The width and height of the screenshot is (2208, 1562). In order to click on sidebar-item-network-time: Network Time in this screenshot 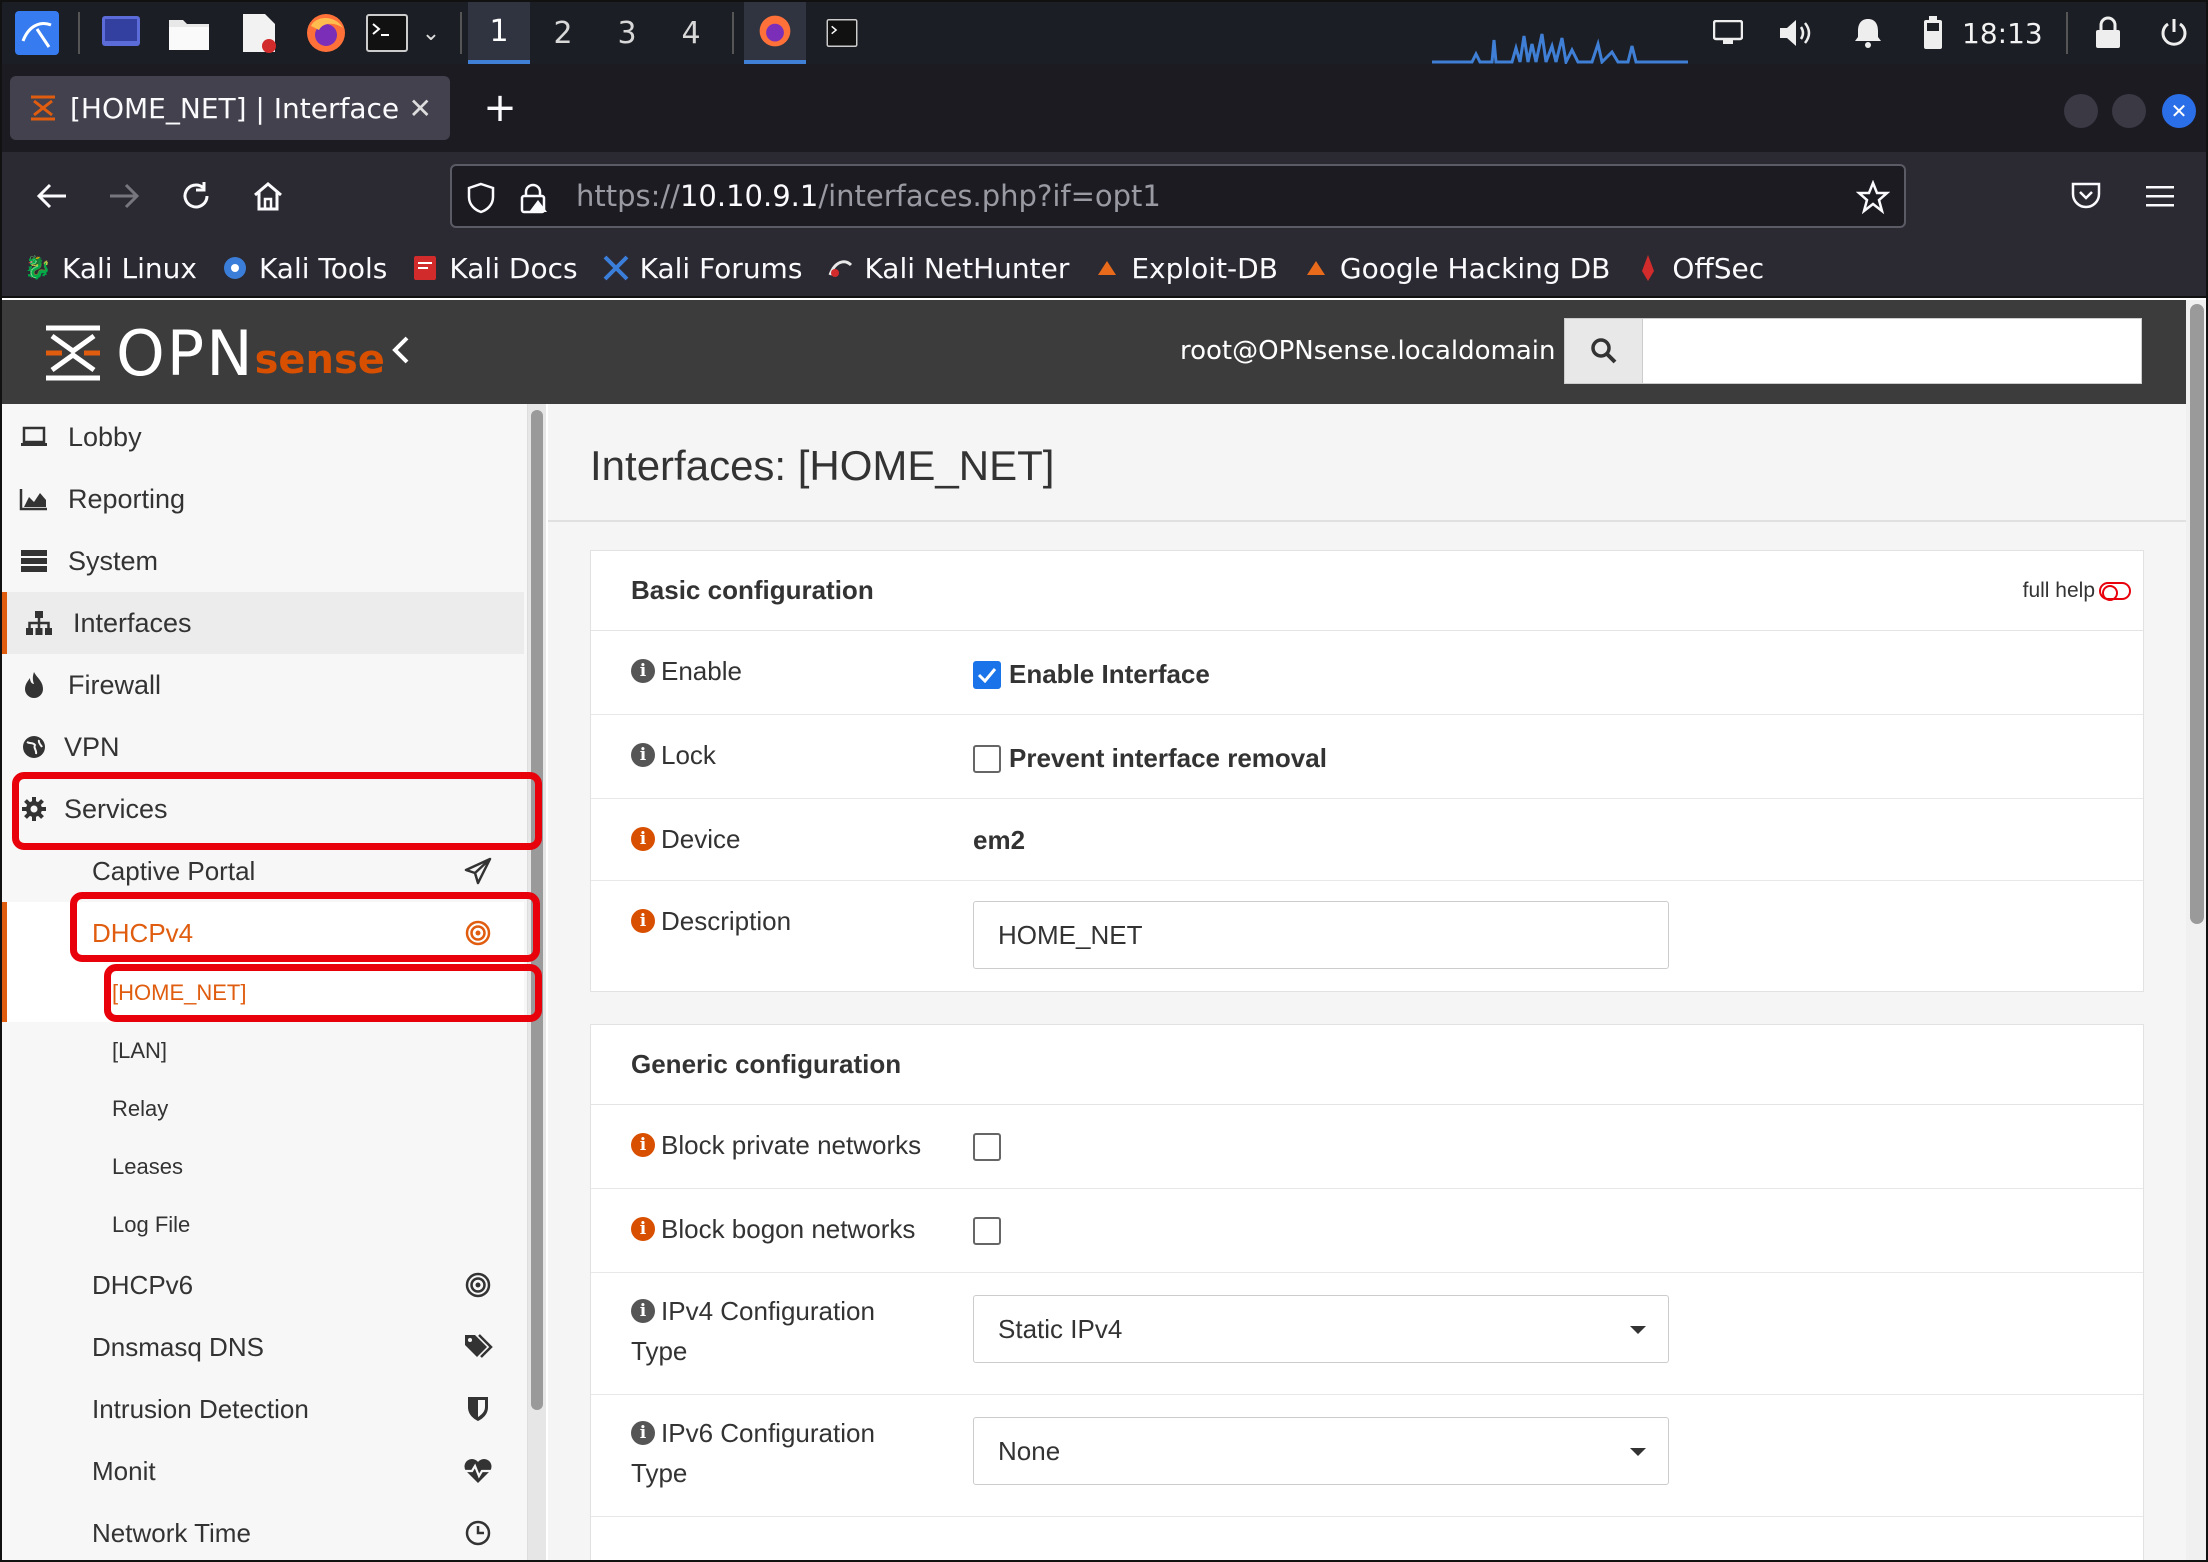, I will do `click(263, 1531)`.